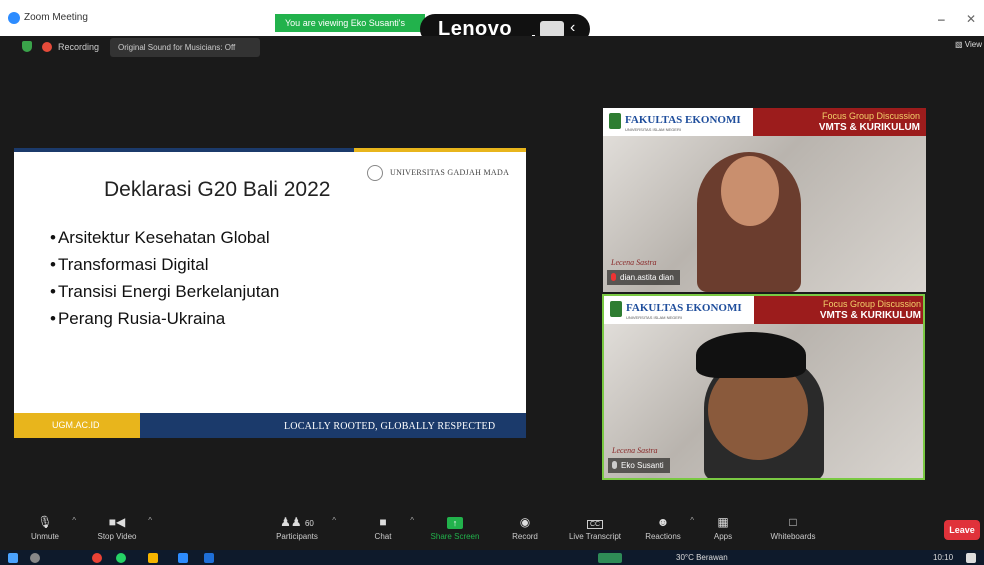 The image size is (984, 565). What do you see at coordinates (164, 238) in the screenshot?
I see `bullet-item: Arsitektur Kesehatan Global` at bounding box center [164, 238].